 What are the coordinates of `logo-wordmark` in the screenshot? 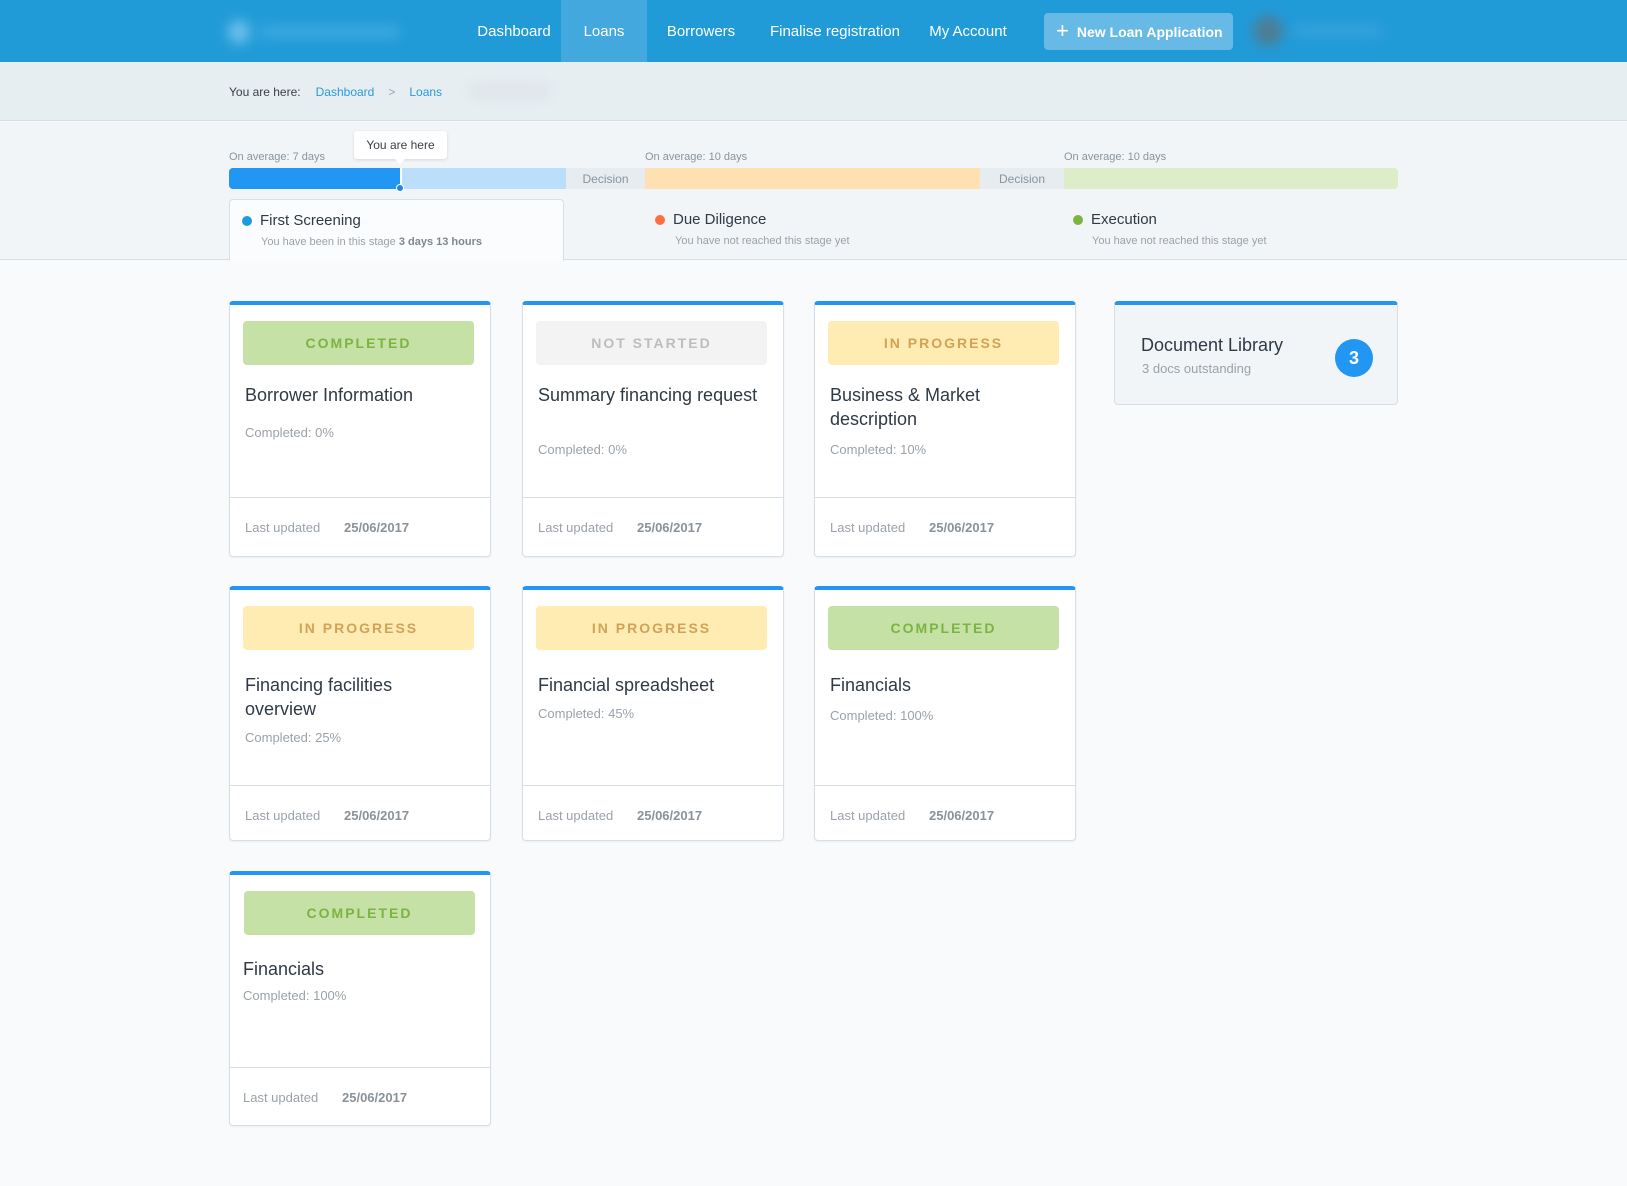 It's located at (330, 32).